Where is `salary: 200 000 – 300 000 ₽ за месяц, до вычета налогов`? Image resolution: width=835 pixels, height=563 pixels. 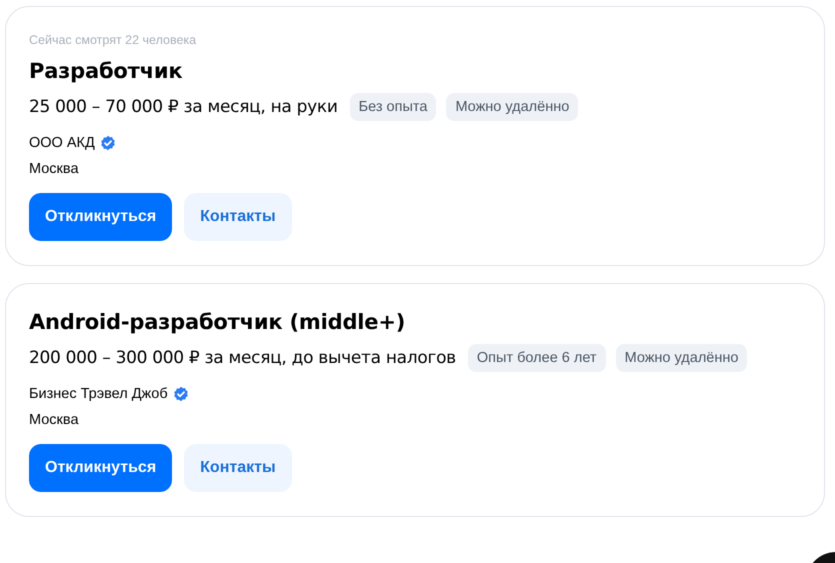 salary: 200 000 – 300 000 ₽ за месяц, до вычета налогов is located at coordinates (242, 358).